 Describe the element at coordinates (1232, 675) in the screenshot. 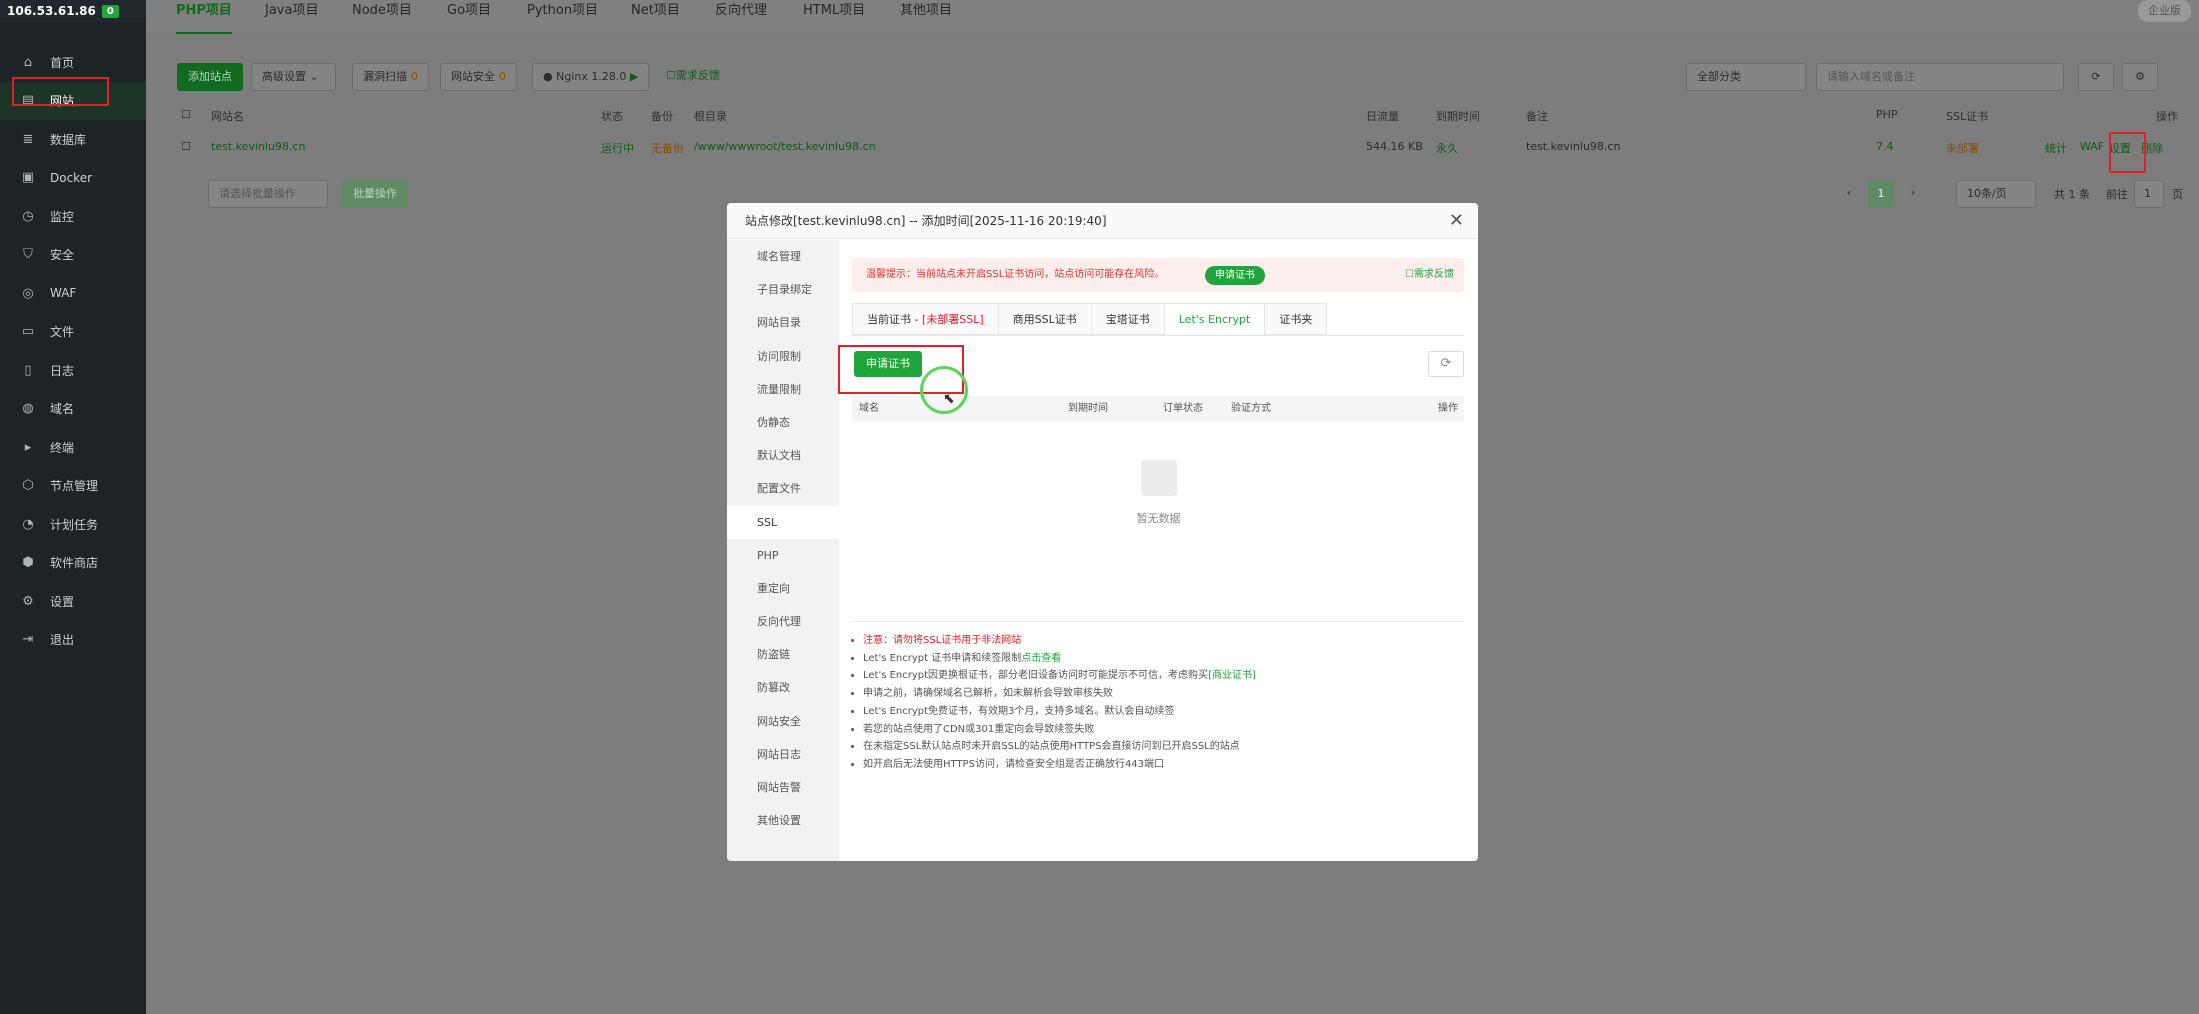

I see `note-link: [商业证书]` at that location.